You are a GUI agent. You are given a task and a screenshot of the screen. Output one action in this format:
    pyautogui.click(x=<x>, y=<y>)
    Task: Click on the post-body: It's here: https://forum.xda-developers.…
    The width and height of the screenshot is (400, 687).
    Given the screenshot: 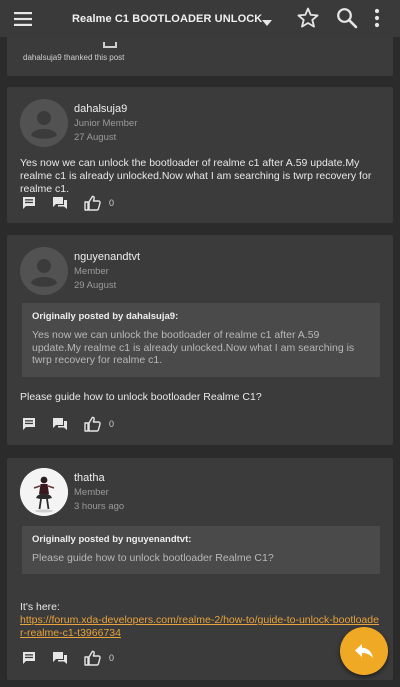 What is the action you would take?
    pyautogui.click(x=200, y=620)
    